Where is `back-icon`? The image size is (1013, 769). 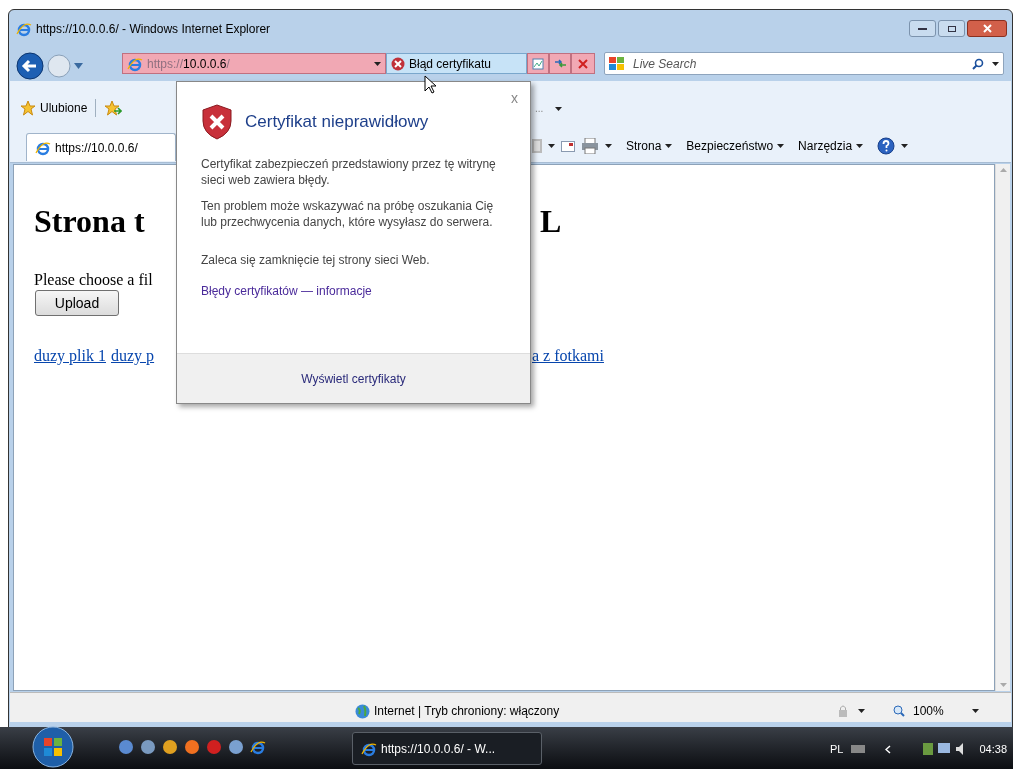 back-icon is located at coordinates (30, 66).